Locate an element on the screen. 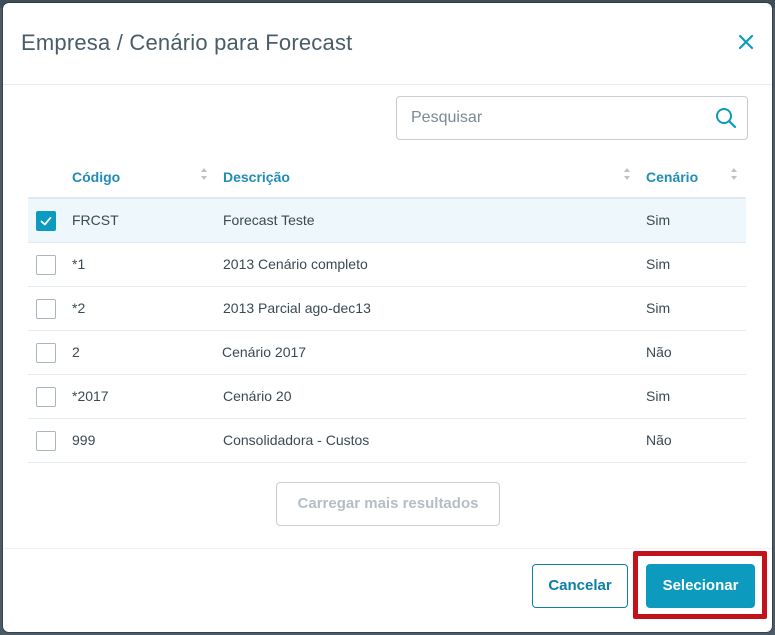 This screenshot has width=775, height=635. load-more-button: Carregar mais resultados is located at coordinates (388, 504).